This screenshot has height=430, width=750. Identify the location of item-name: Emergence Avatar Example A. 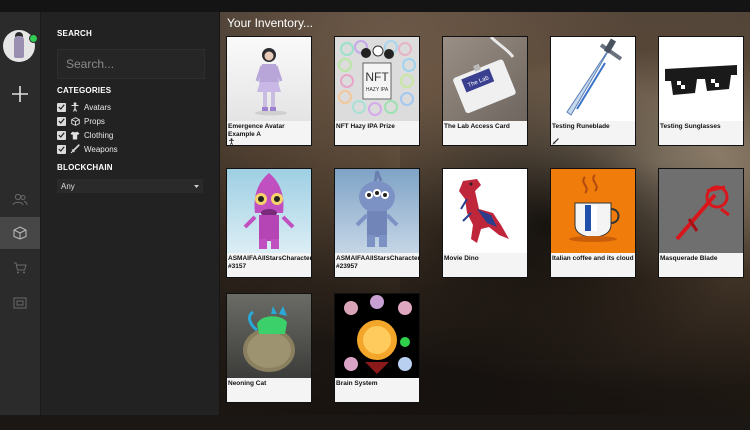
(256, 130).